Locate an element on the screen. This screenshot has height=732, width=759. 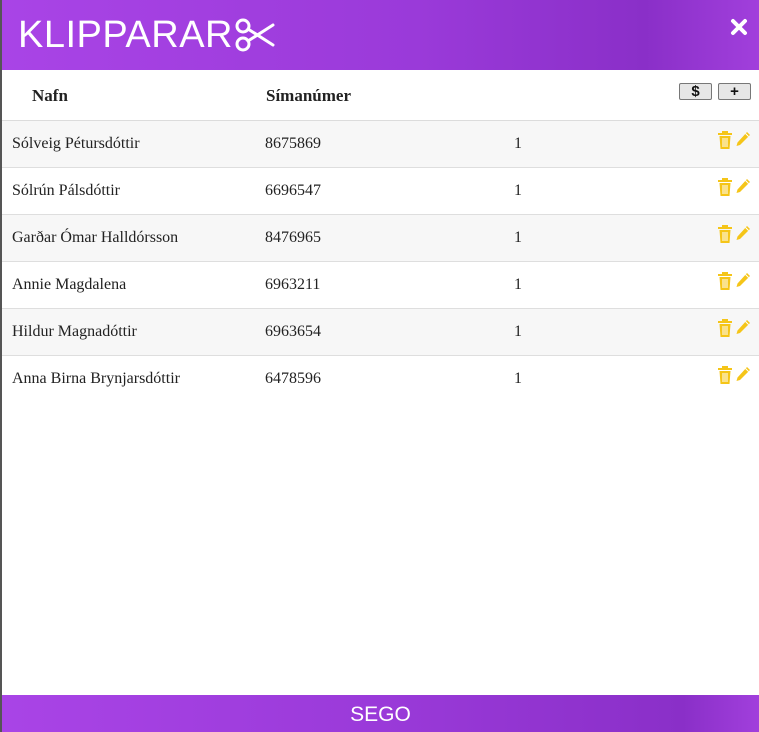
table-header: Nafn Símanúmer $ + is located at coordinates (380, 96).